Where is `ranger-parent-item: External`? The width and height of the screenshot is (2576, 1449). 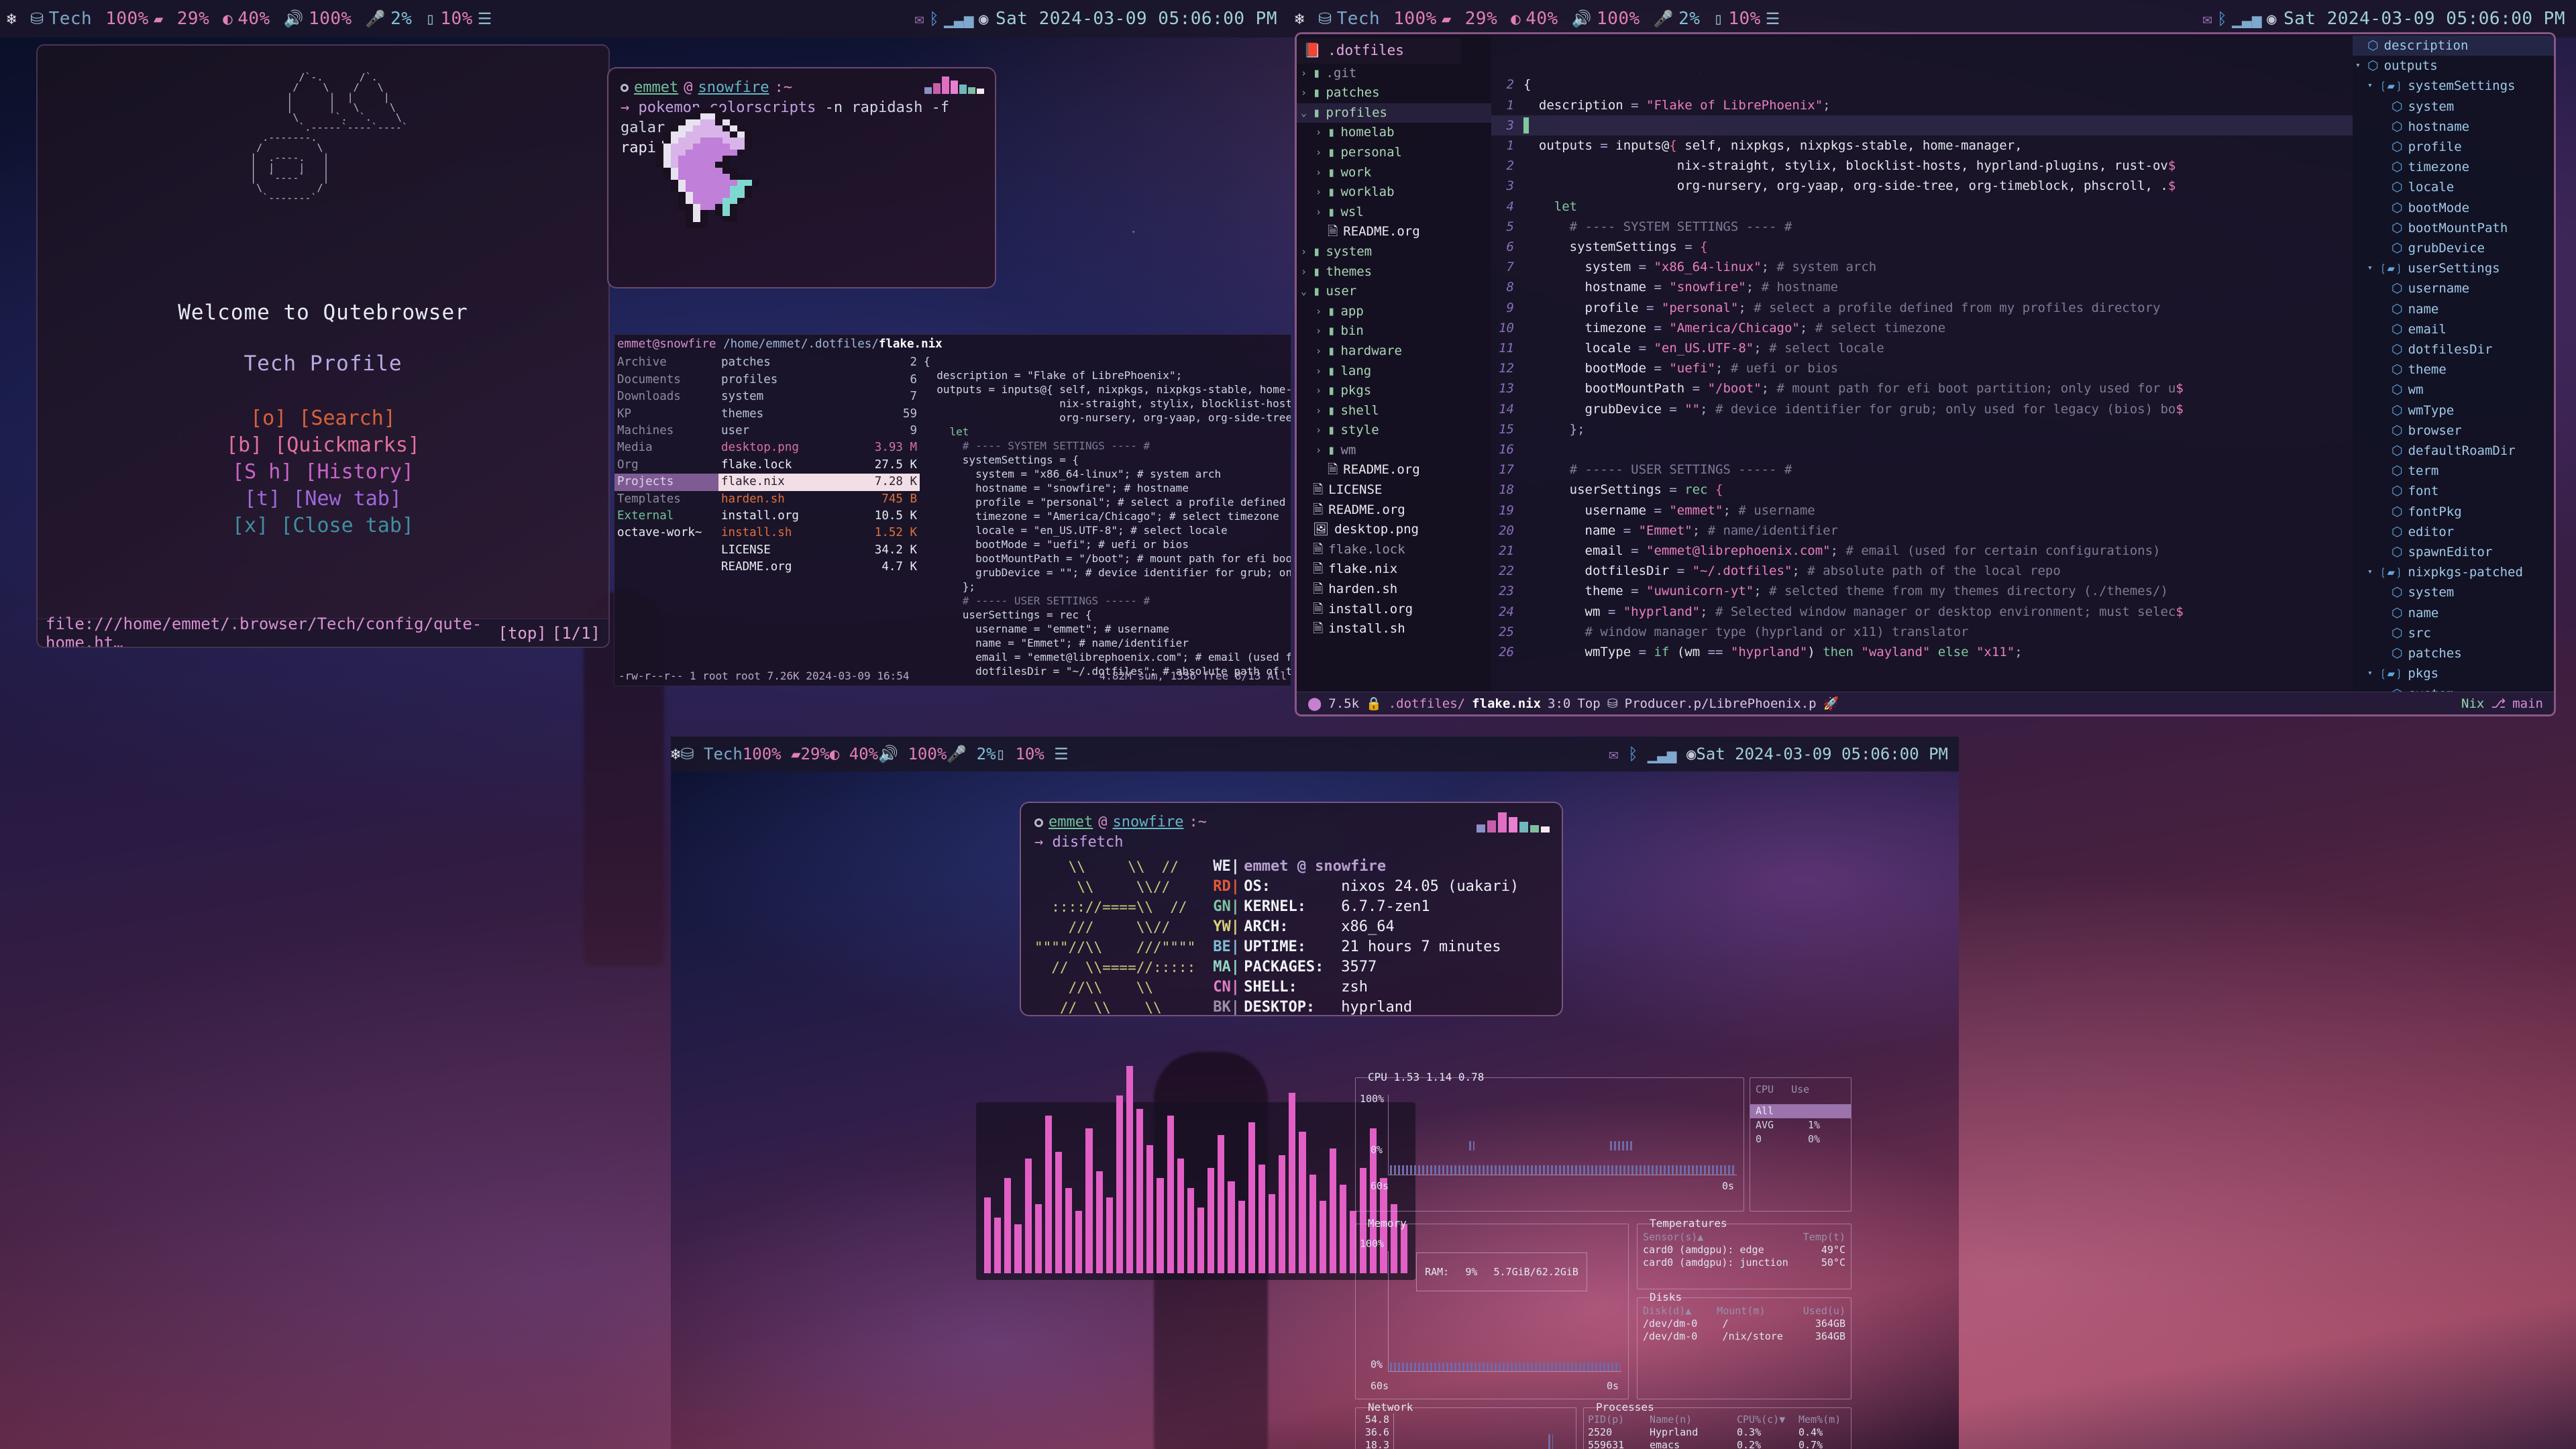
ranger-parent-item: External is located at coordinates (666, 516).